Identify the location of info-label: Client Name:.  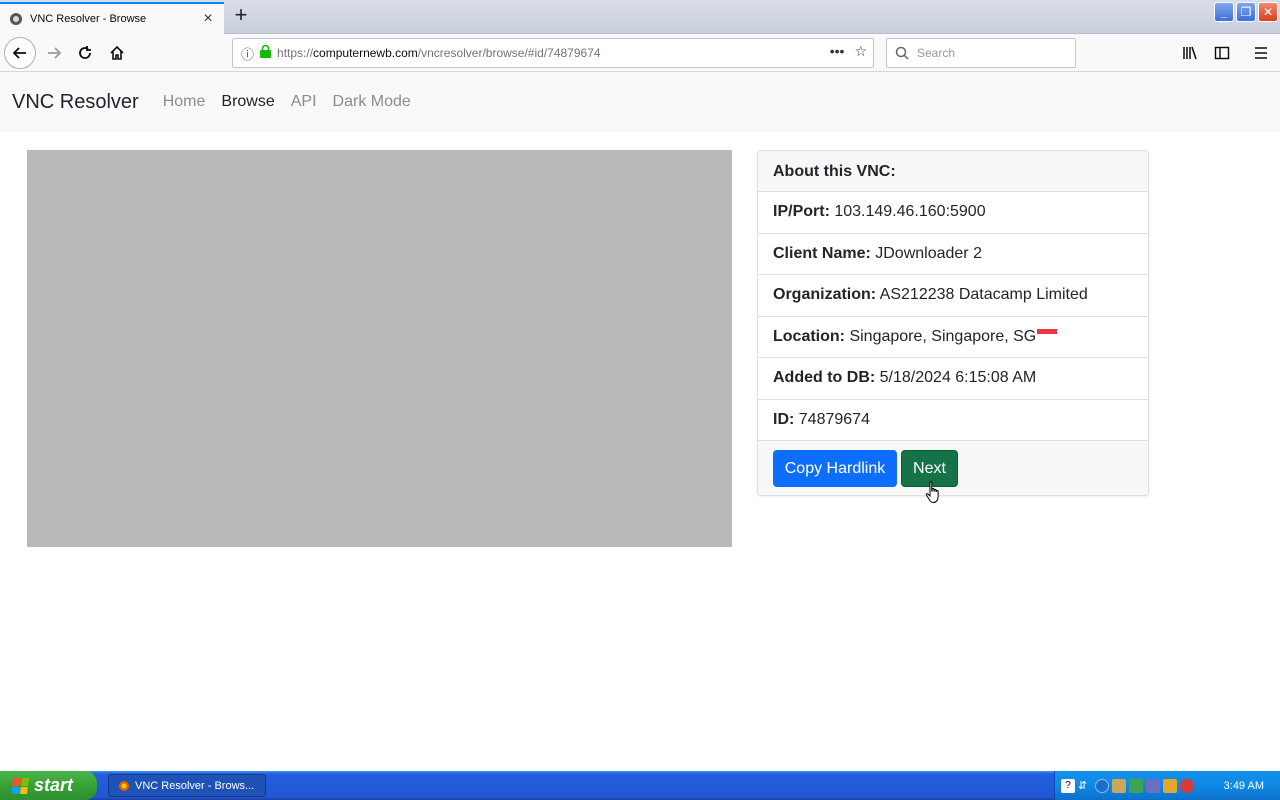
(822, 253).